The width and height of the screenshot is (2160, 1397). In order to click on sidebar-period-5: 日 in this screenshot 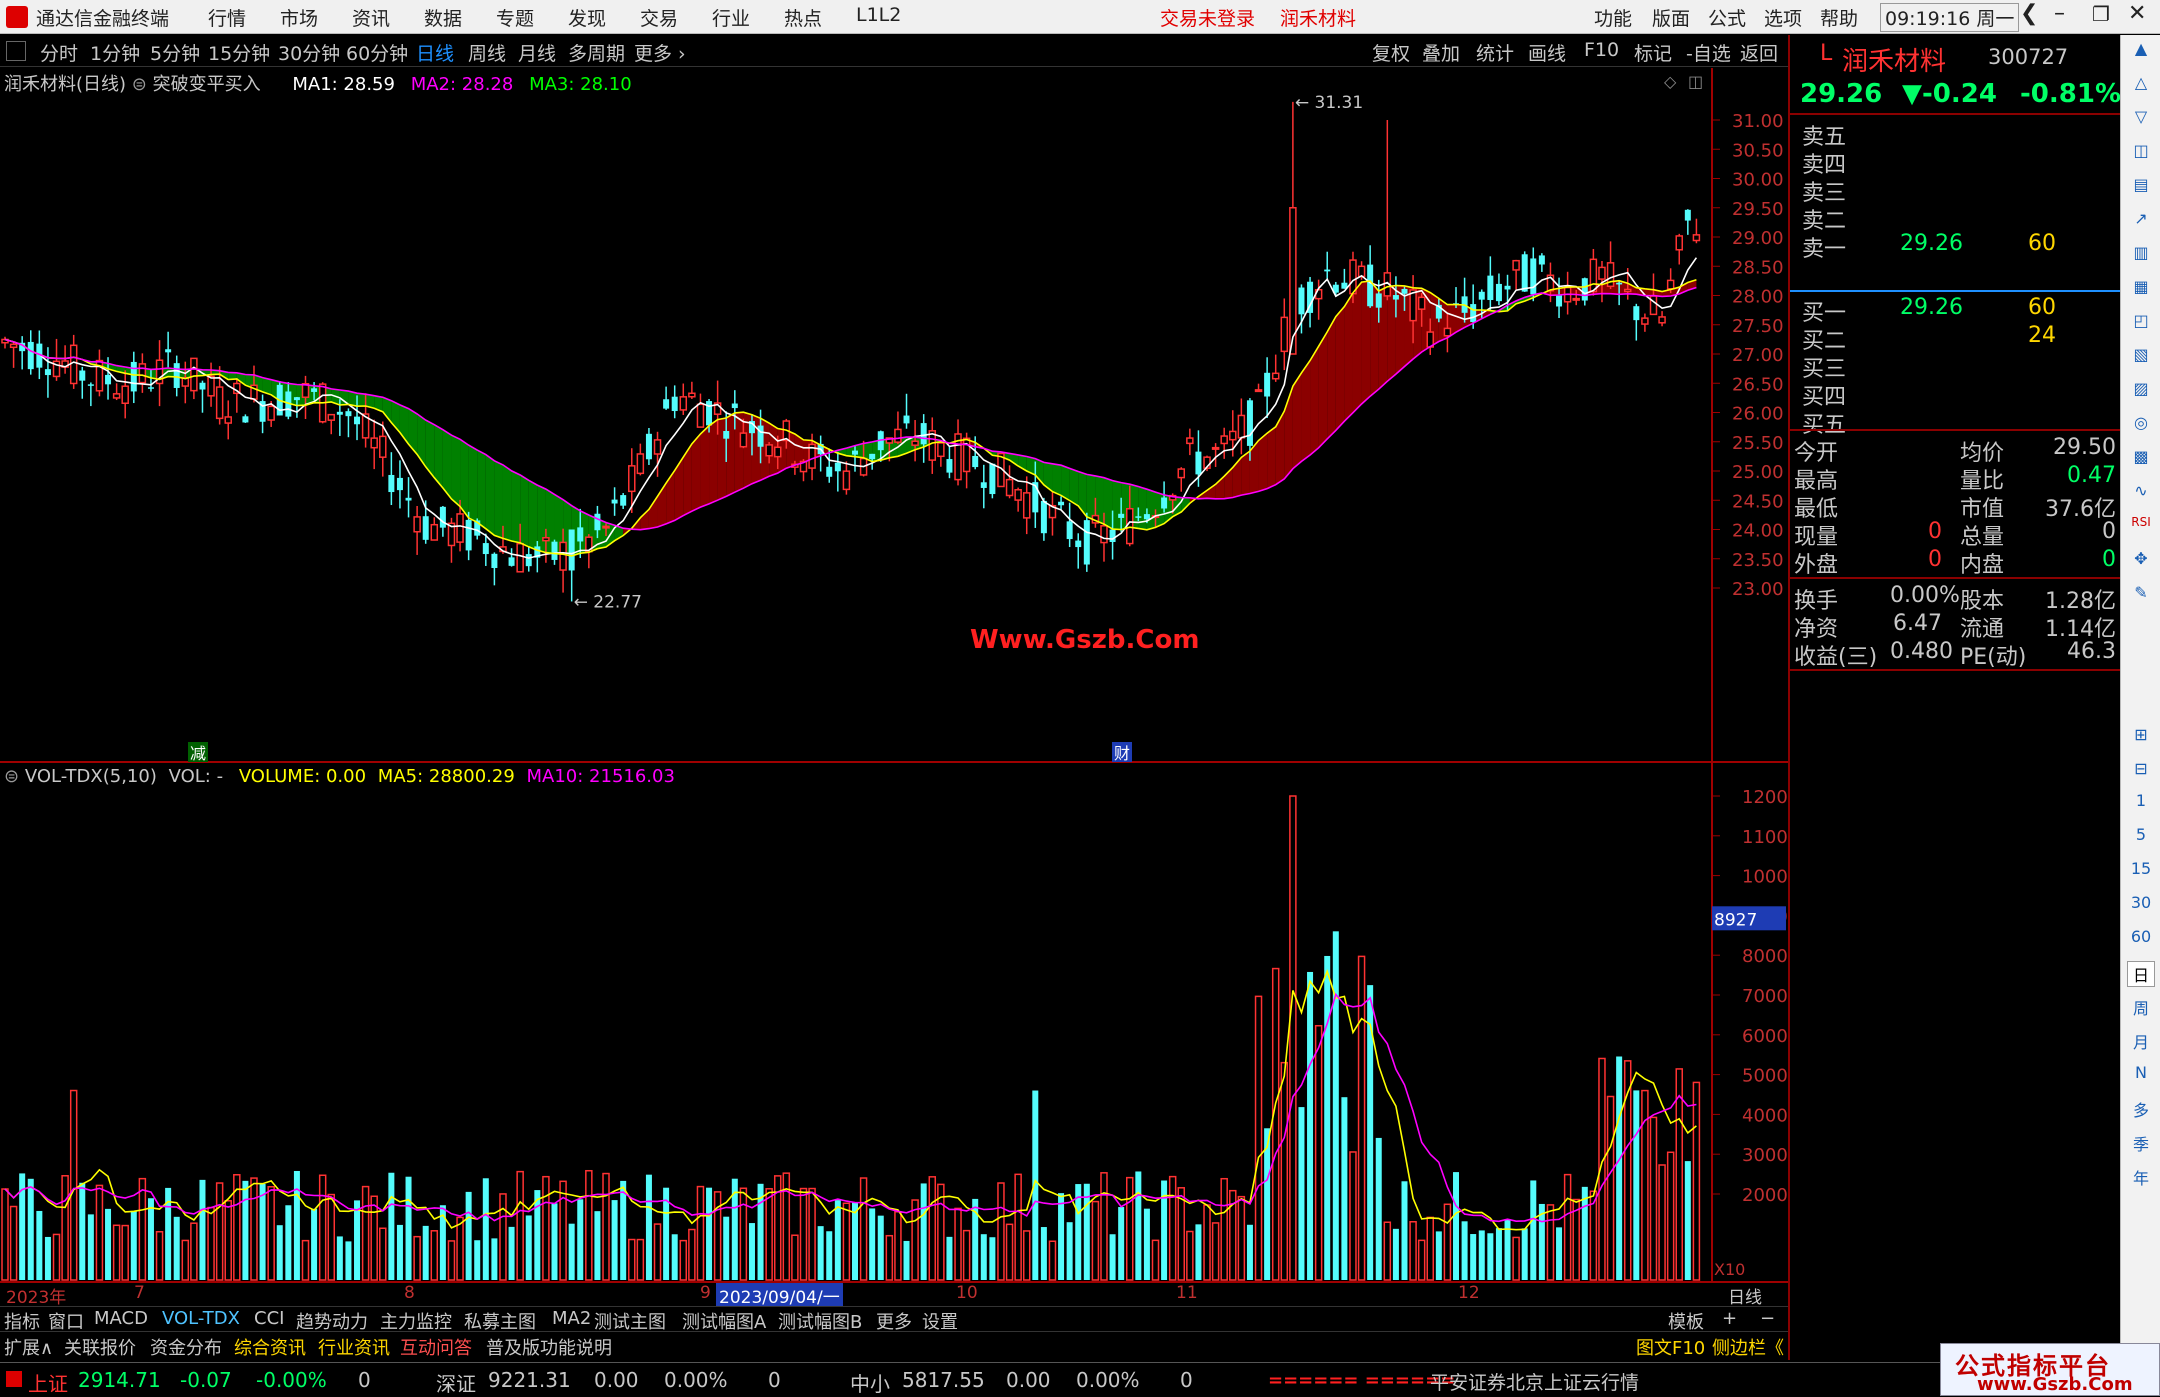, I will do `click(2141, 974)`.